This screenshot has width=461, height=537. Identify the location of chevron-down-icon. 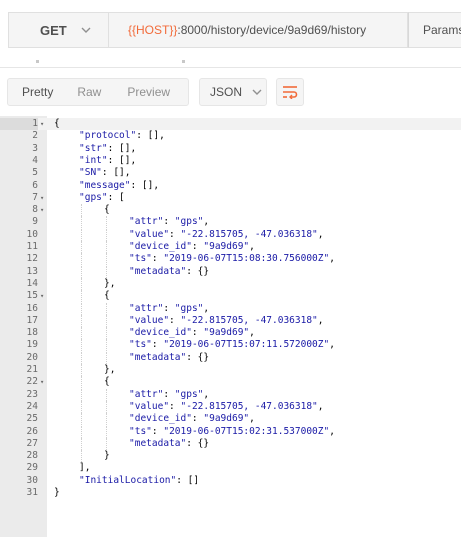
(257, 92).